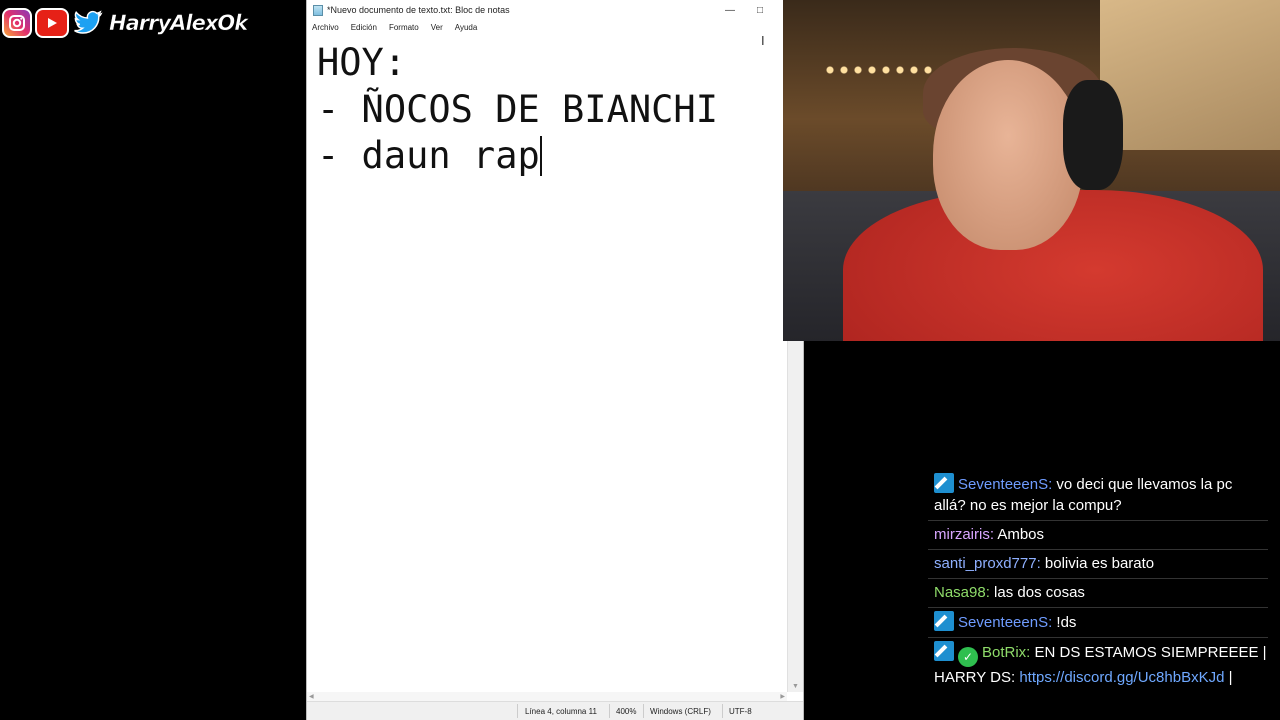 The height and width of the screenshot is (720, 1280). I want to click on text-caret, so click(540, 156).